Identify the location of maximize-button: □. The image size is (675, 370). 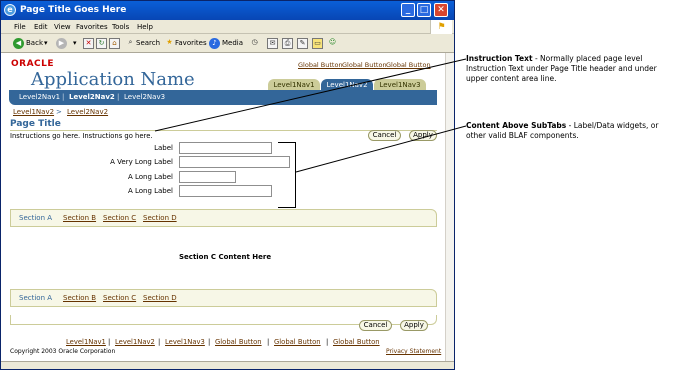
(424, 10).